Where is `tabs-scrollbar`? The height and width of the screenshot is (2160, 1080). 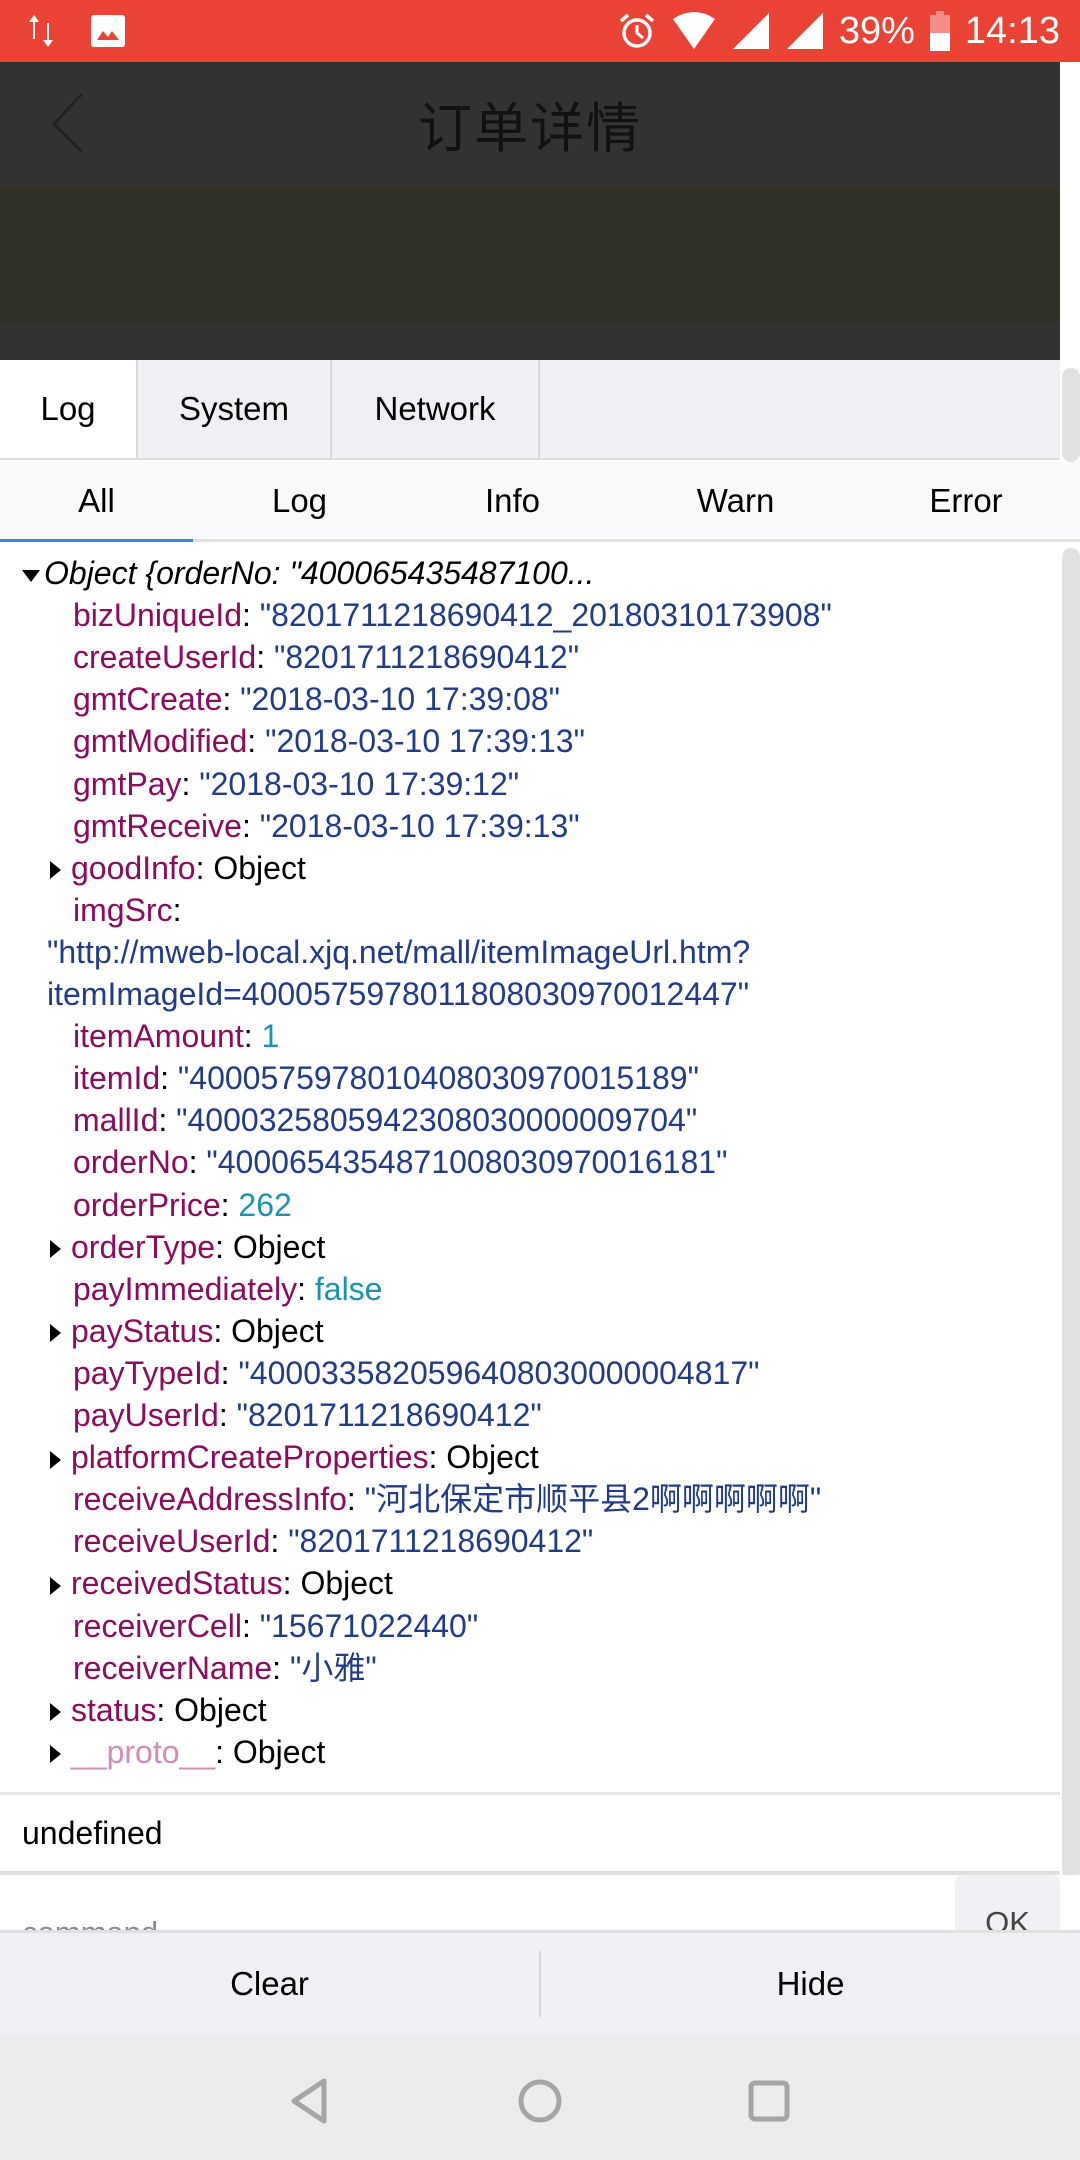
tabs-scrollbar is located at coordinates (1070, 411).